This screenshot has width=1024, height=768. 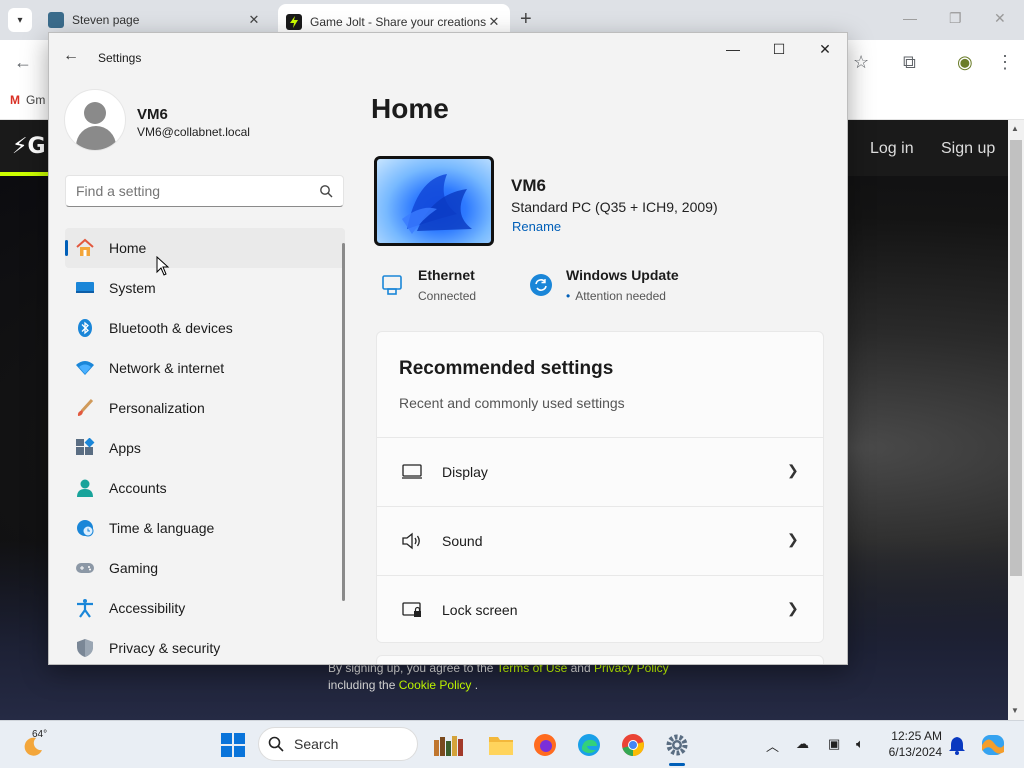 What do you see at coordinates (85, 648) in the screenshot?
I see `shield-icon` at bounding box center [85, 648].